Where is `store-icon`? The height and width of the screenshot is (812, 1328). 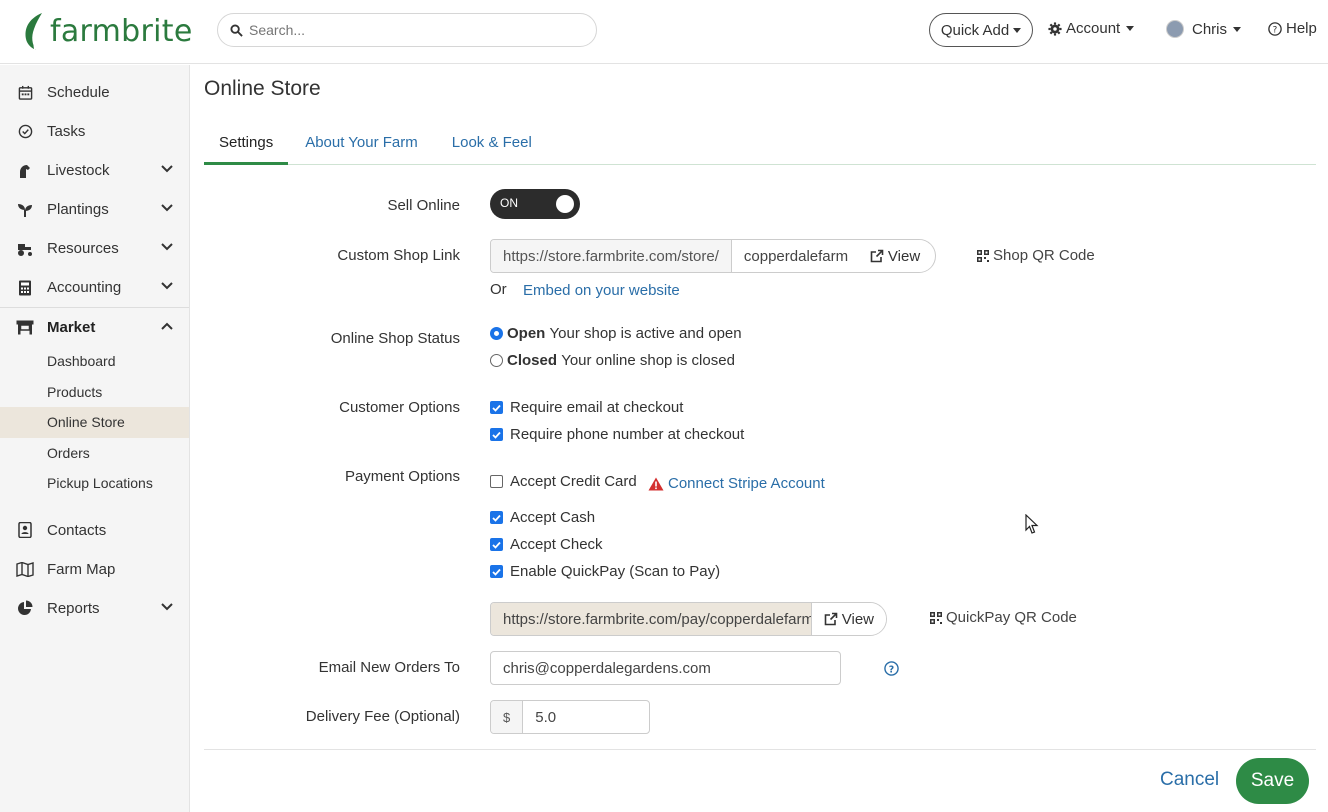
store-icon is located at coordinates (25, 327).